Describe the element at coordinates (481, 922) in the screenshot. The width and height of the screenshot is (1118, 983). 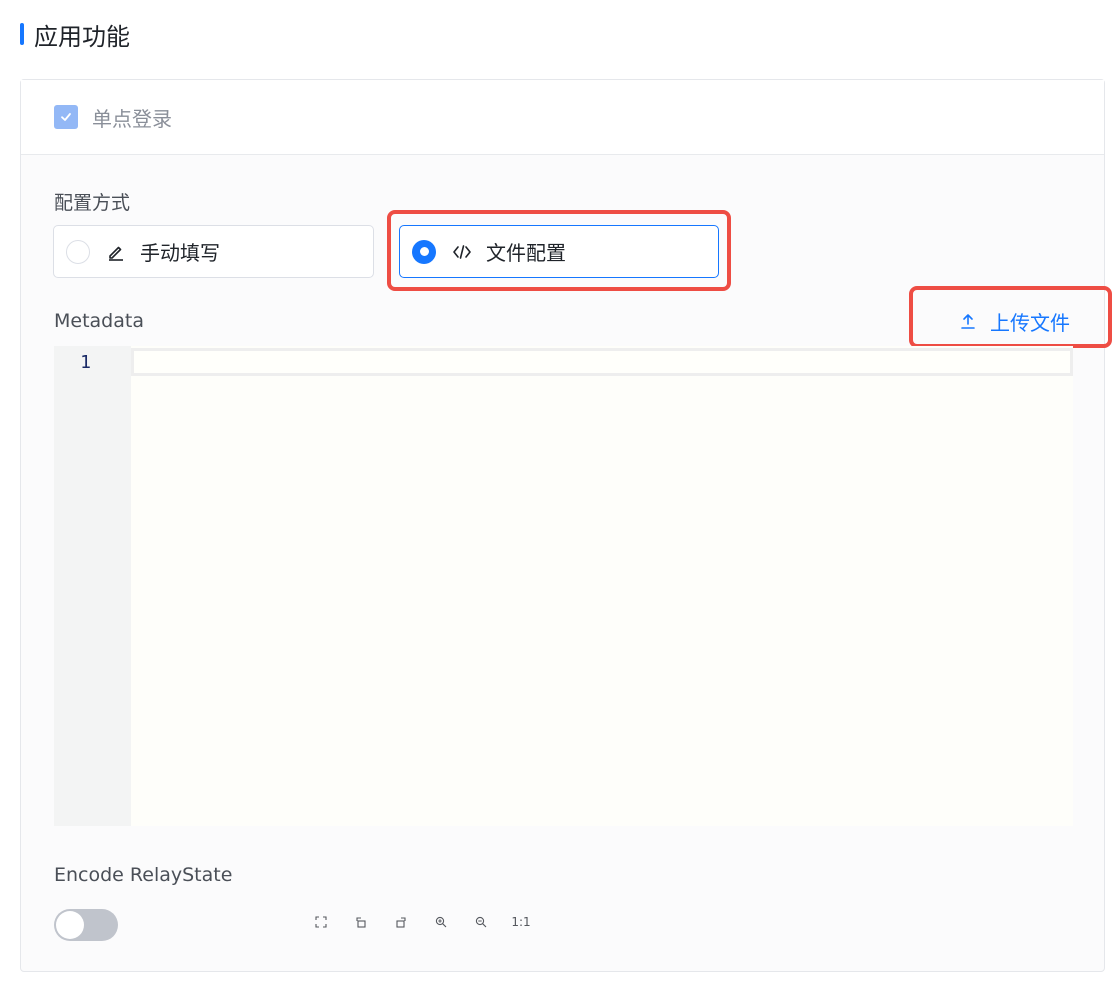
I see `zoom-out-icon` at that location.